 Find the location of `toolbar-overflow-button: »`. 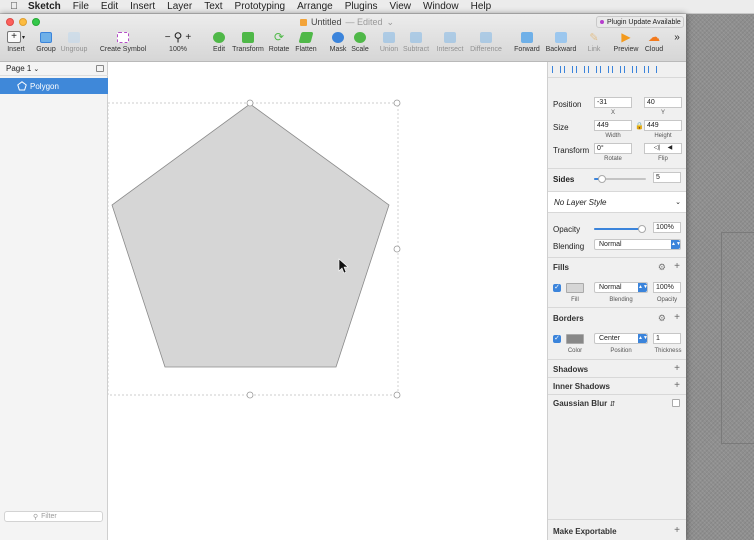

toolbar-overflow-button: » is located at coordinates (677, 44).